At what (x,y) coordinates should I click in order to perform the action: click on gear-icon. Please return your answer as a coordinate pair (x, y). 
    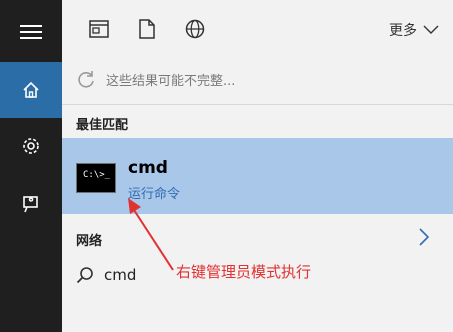
    Looking at the image, I should click on (31, 146).